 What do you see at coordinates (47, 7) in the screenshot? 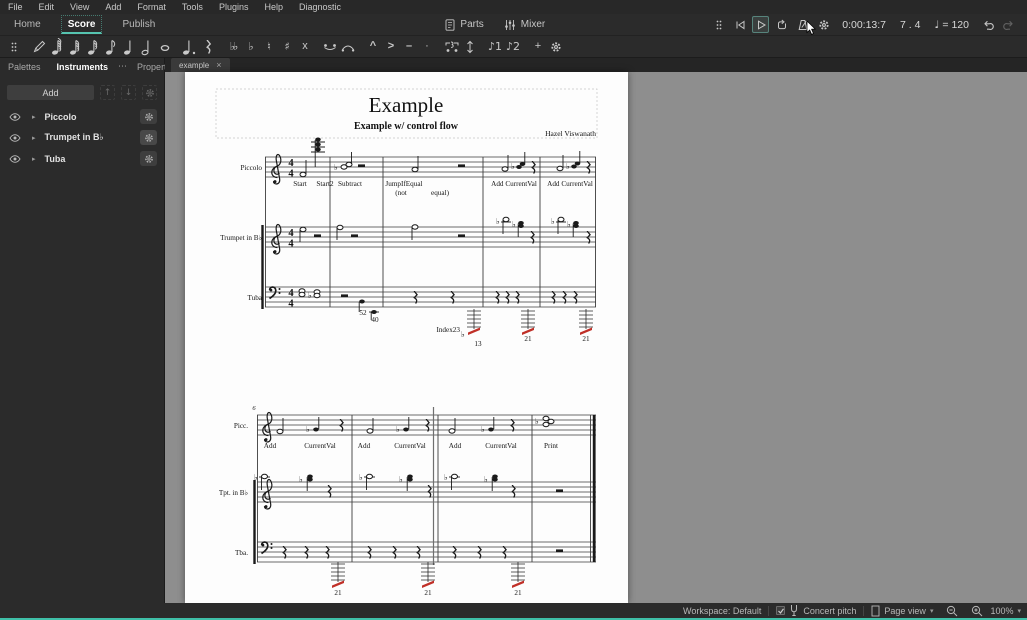
I see `menu-edit: Edit` at bounding box center [47, 7].